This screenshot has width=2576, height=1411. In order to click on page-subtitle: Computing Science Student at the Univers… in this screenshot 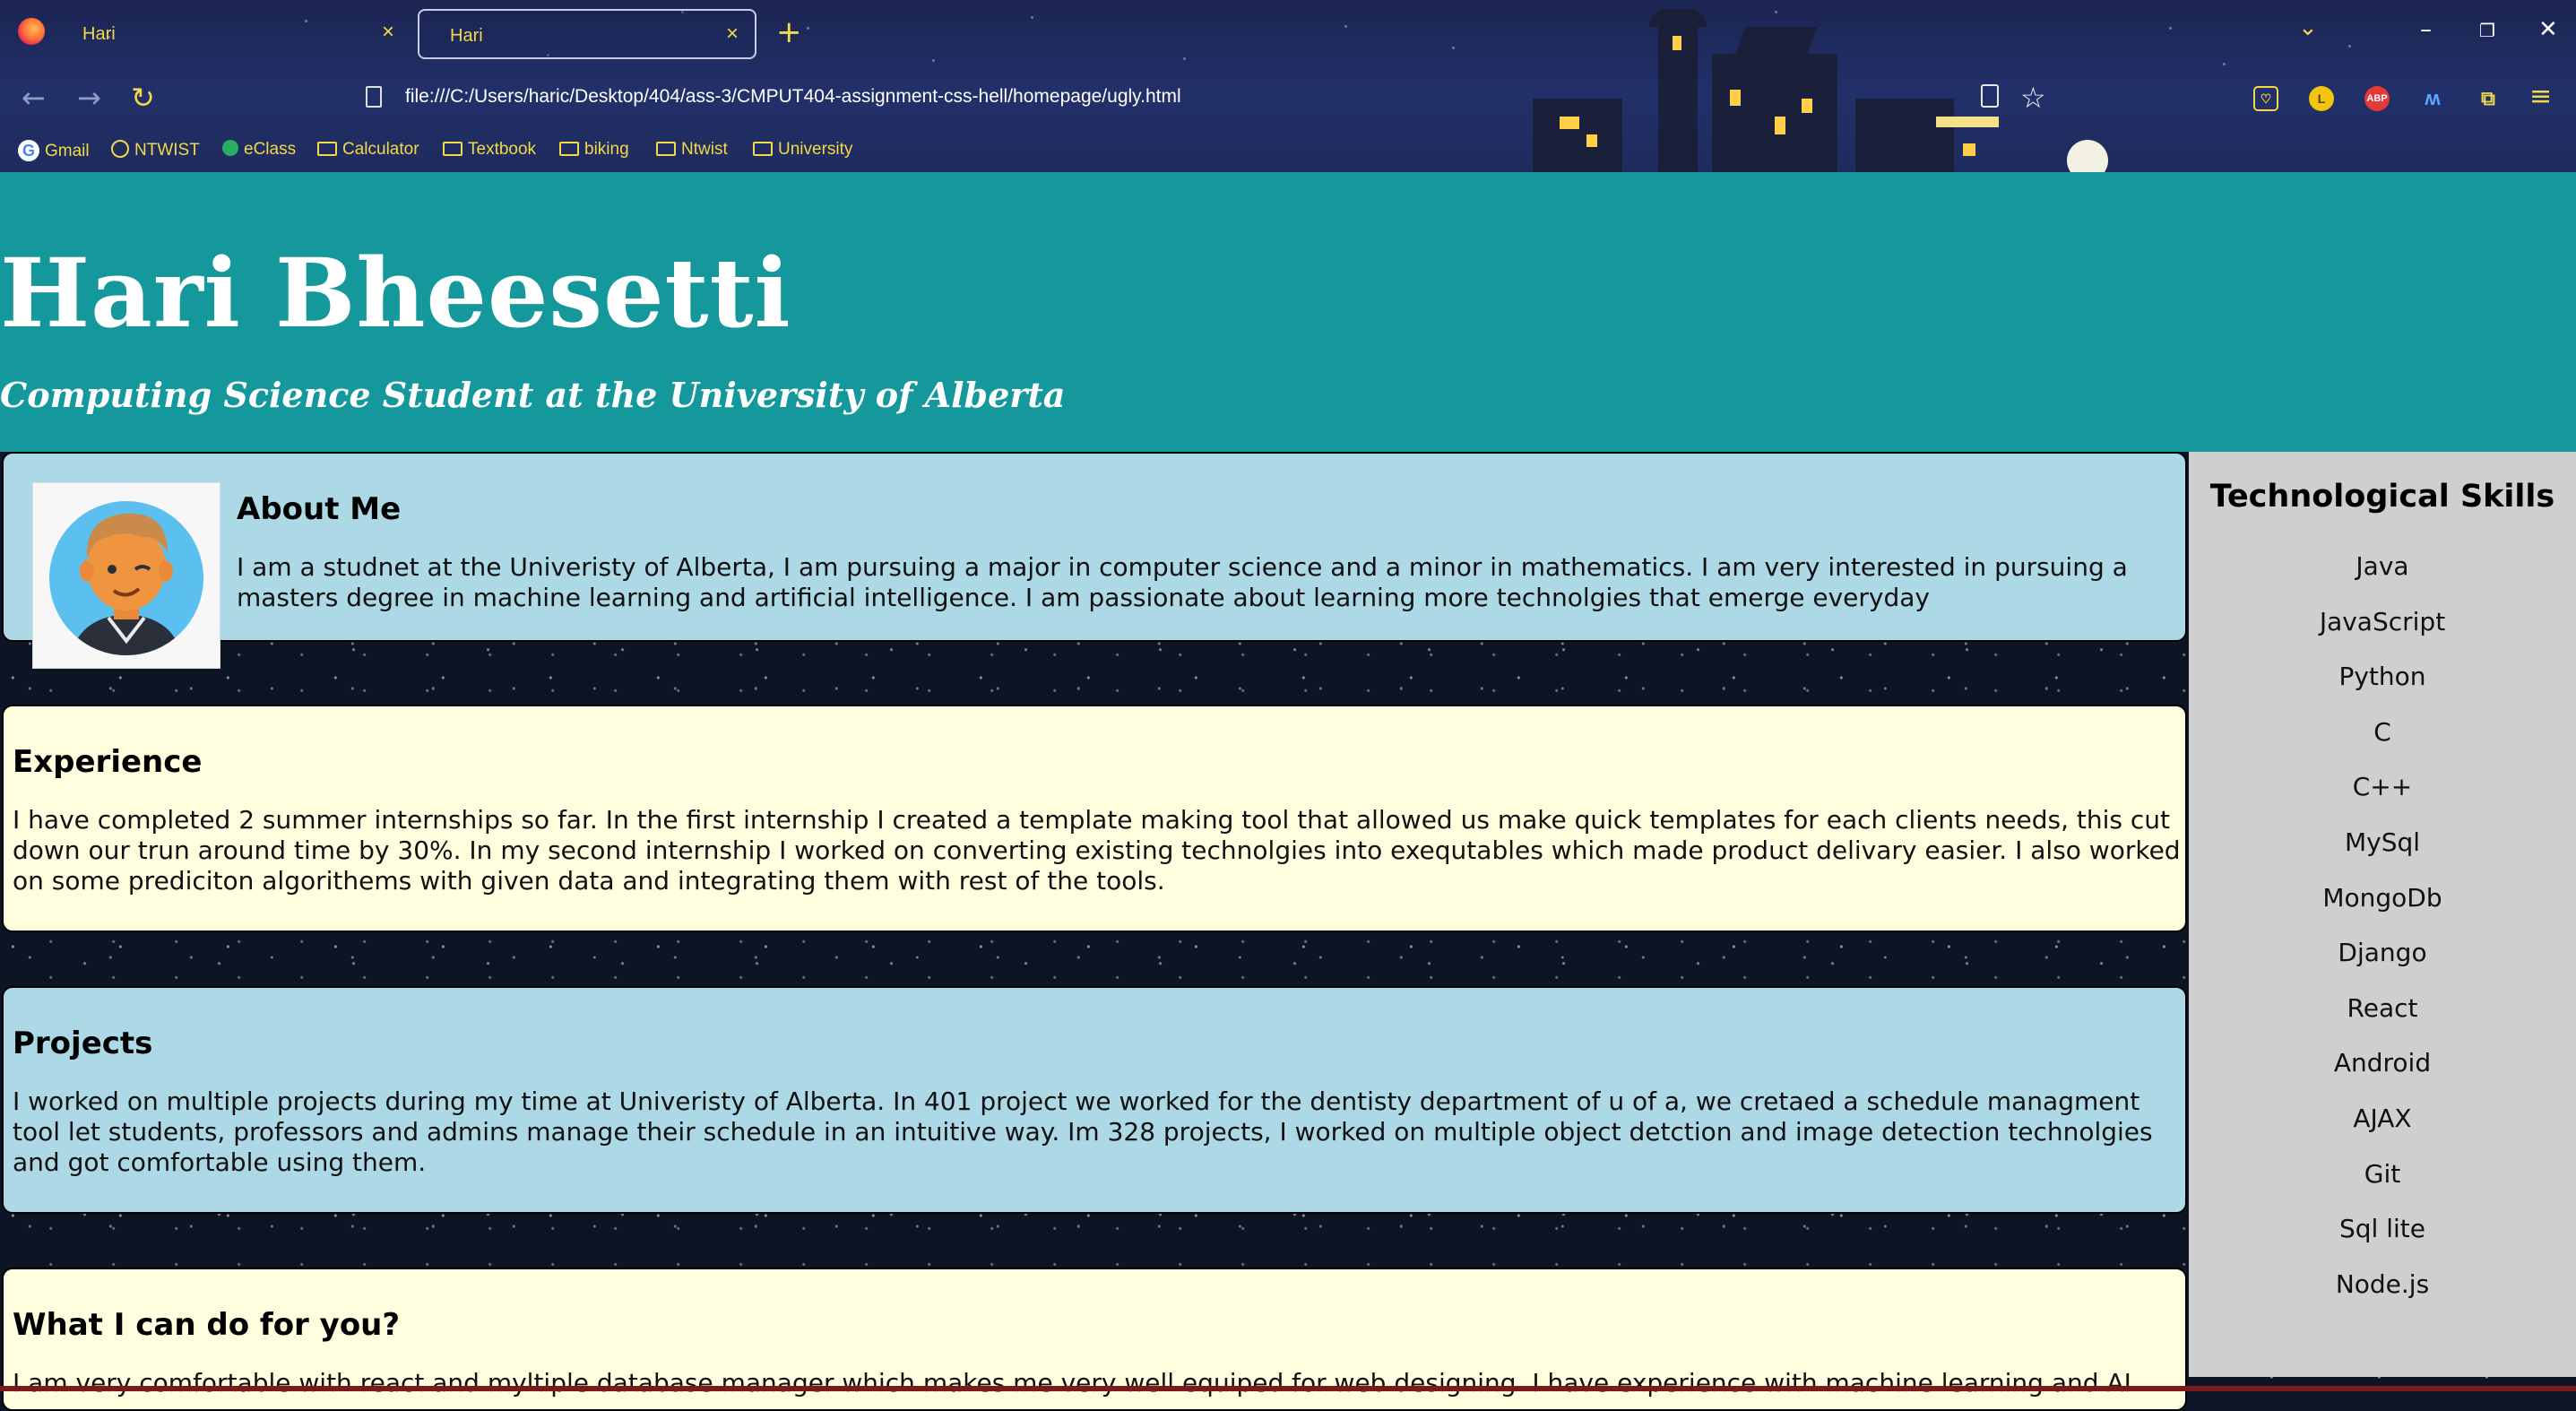, I will do `click(533, 395)`.